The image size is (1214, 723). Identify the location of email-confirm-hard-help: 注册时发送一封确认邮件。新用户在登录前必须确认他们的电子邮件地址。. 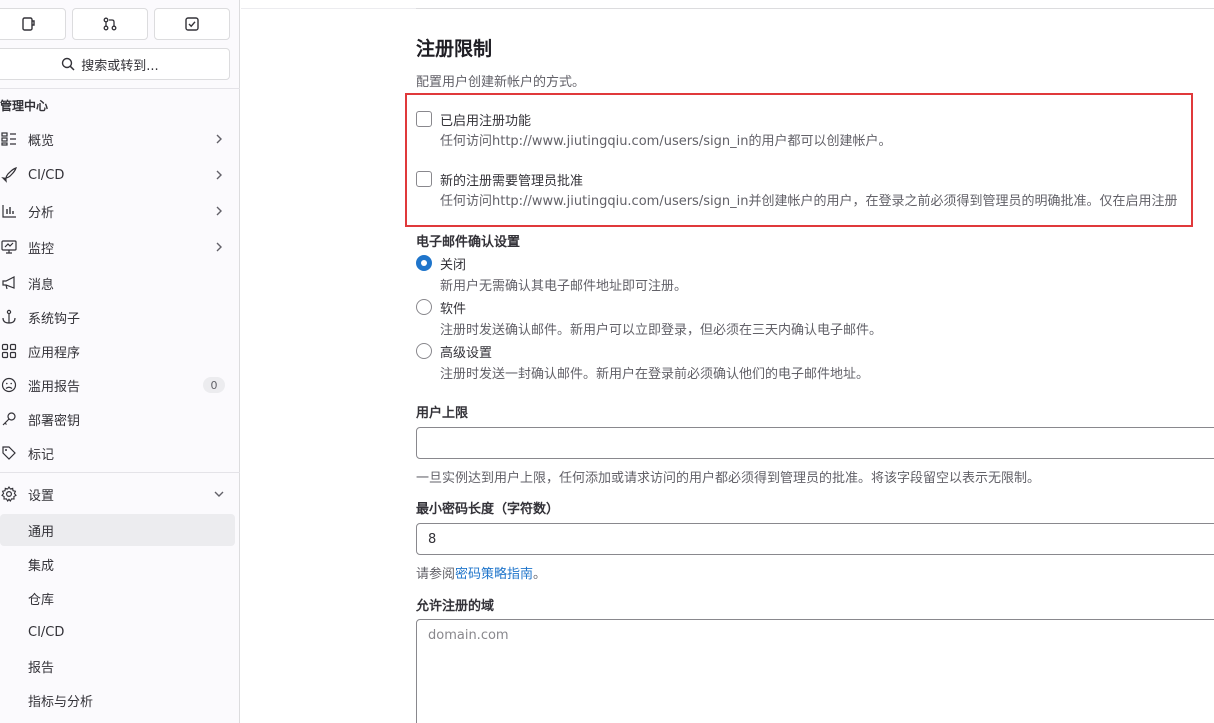
(655, 374).